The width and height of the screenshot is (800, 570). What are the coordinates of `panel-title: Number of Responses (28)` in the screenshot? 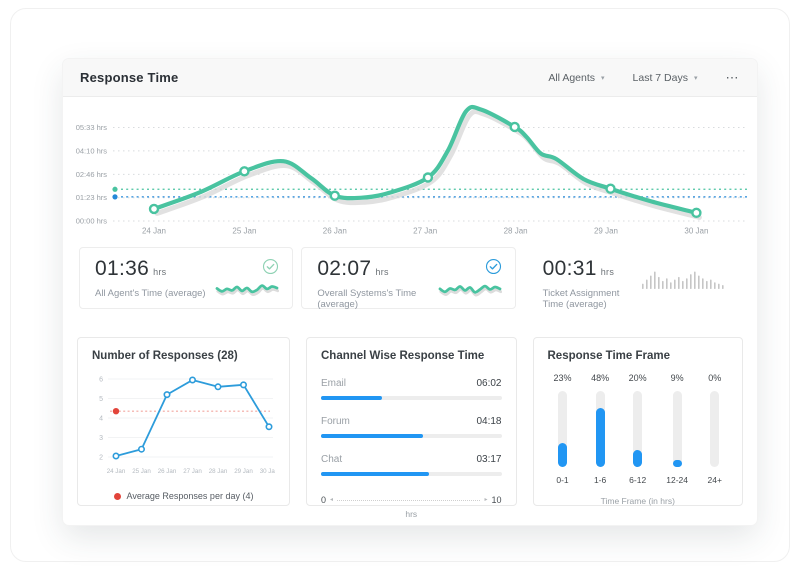 It's located at (165, 356).